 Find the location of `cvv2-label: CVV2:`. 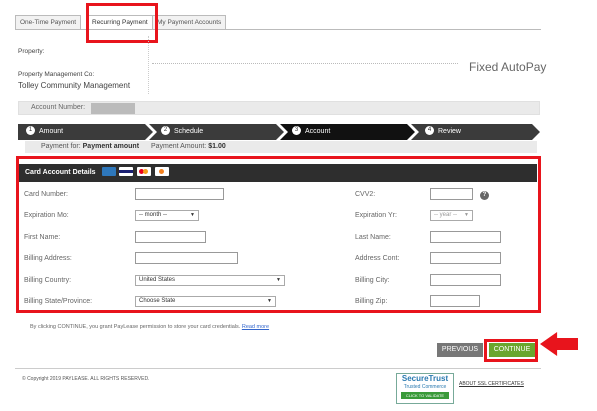

cvv2-label: CVV2: is located at coordinates (365, 194).